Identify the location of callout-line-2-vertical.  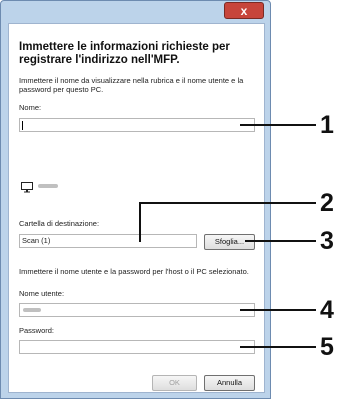
(140, 222).